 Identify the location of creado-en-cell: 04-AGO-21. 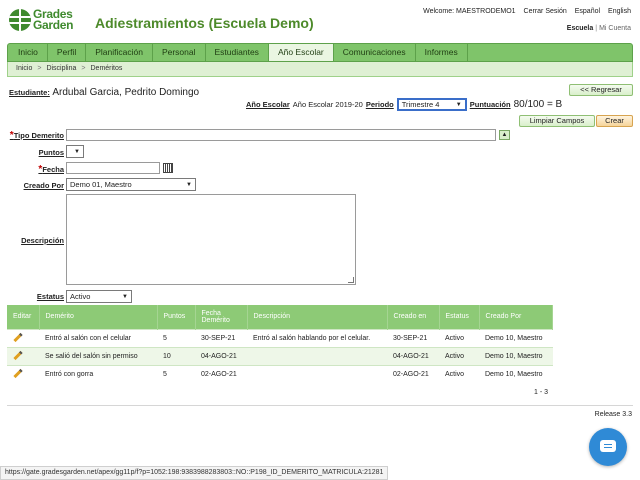
(413, 355).